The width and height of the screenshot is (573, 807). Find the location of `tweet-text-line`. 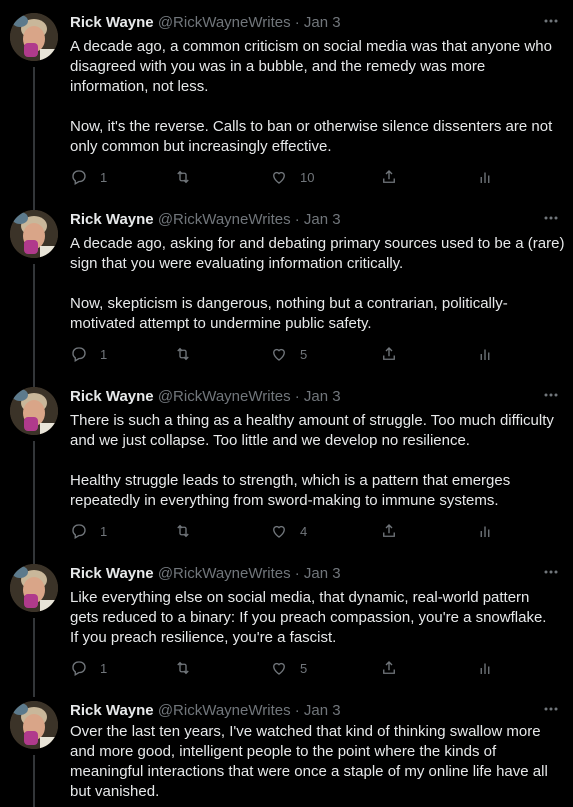

tweet-text-line is located at coordinates (317, 461).